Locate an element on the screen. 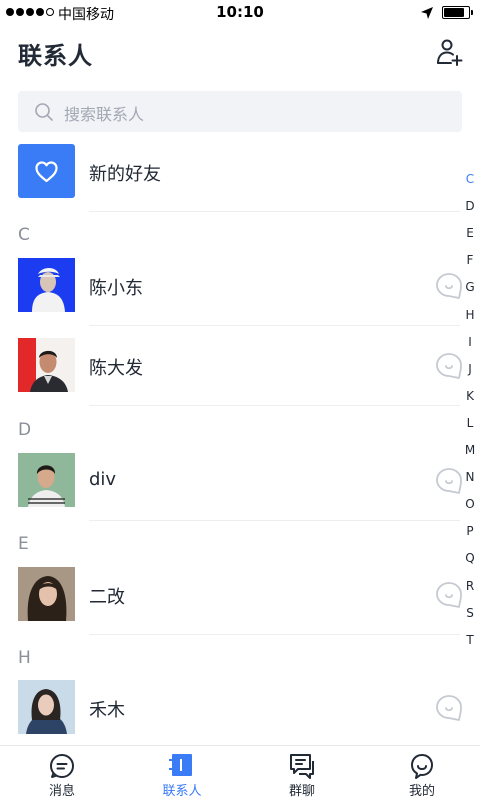  index-letter-m: M is located at coordinates (470, 450).